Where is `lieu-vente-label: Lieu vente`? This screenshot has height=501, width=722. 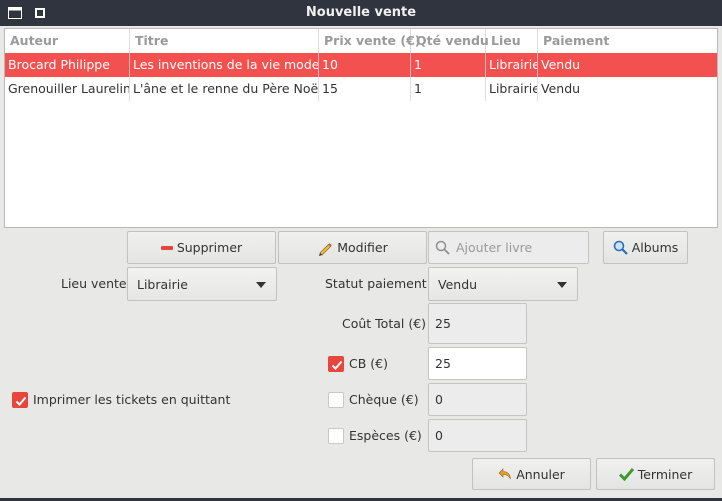 lieu-vente-label: Lieu vente is located at coordinates (94, 283).